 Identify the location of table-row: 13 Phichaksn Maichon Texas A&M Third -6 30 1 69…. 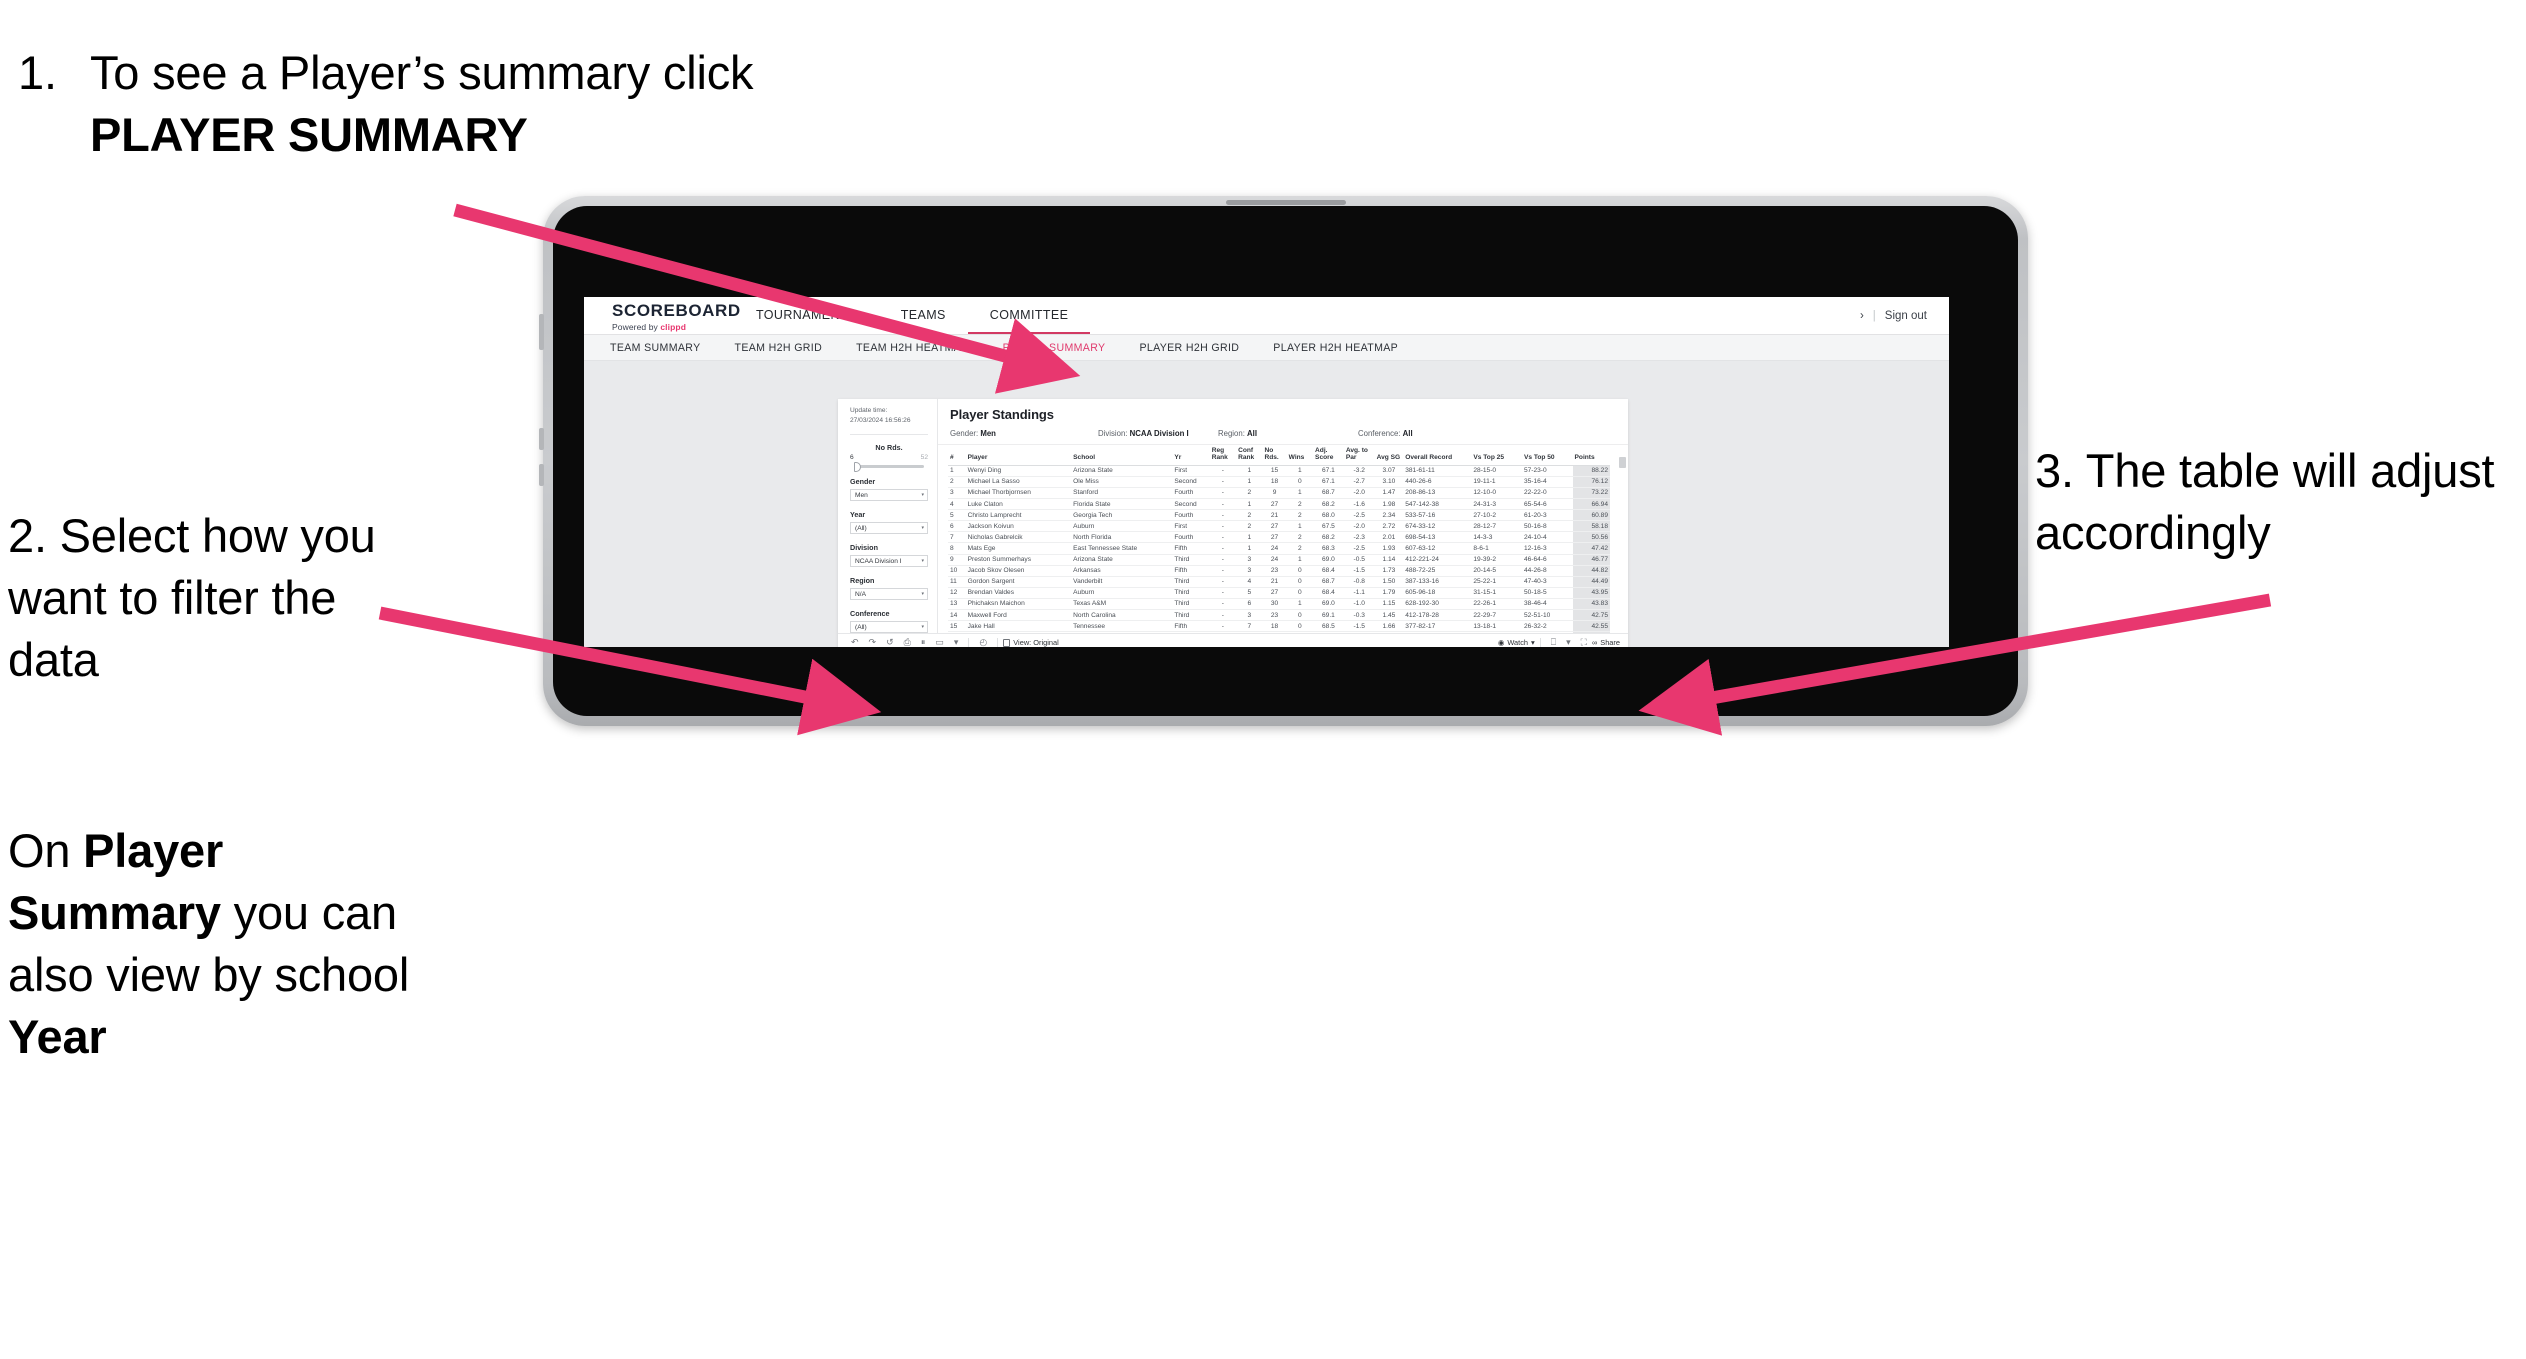
(1279, 604).